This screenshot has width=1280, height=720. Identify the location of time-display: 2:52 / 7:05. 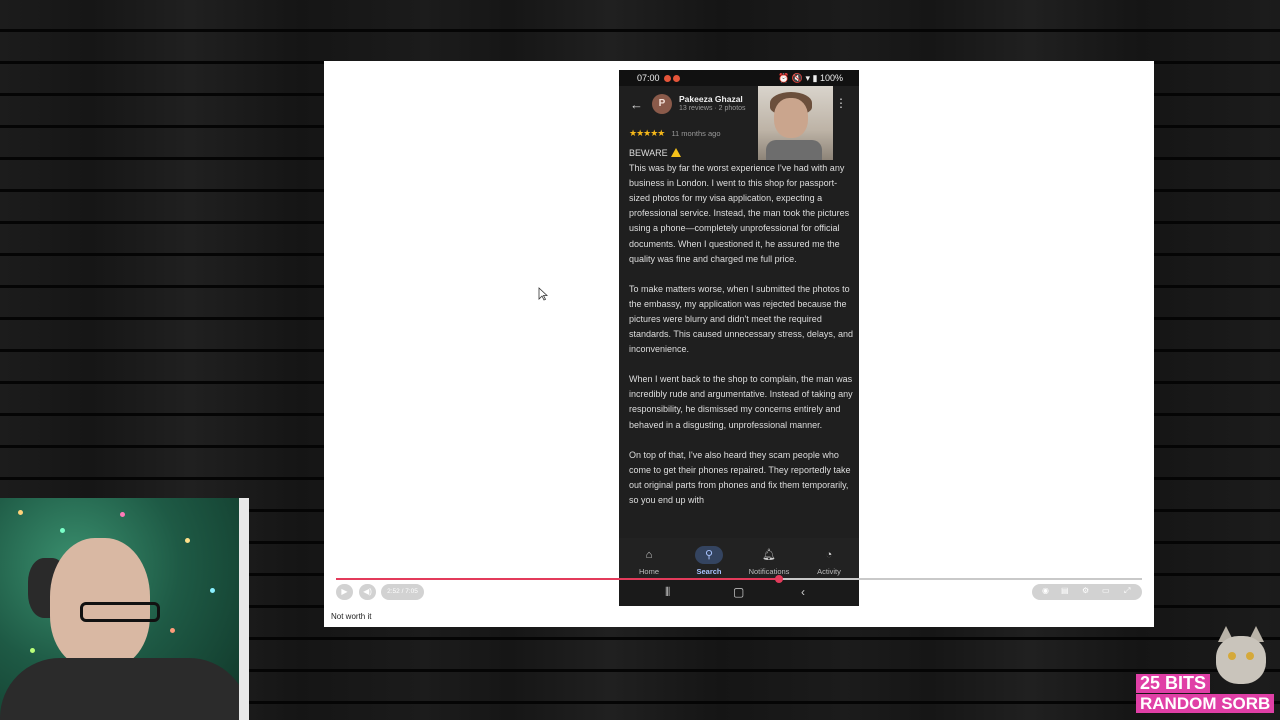
(402, 592).